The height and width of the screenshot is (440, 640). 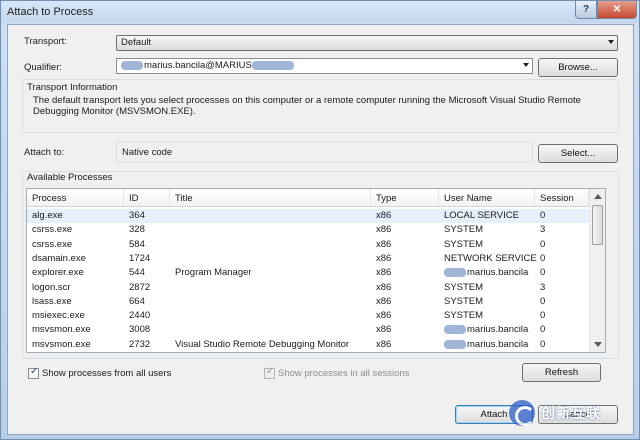 I want to click on logo-icon, so click(x=522, y=413).